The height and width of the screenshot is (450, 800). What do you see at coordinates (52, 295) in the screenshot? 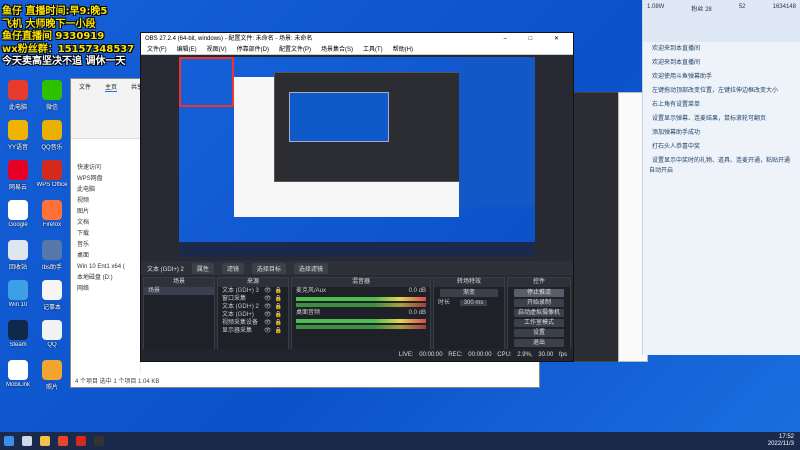
I see `desktop-icon: 记事本` at bounding box center [52, 295].